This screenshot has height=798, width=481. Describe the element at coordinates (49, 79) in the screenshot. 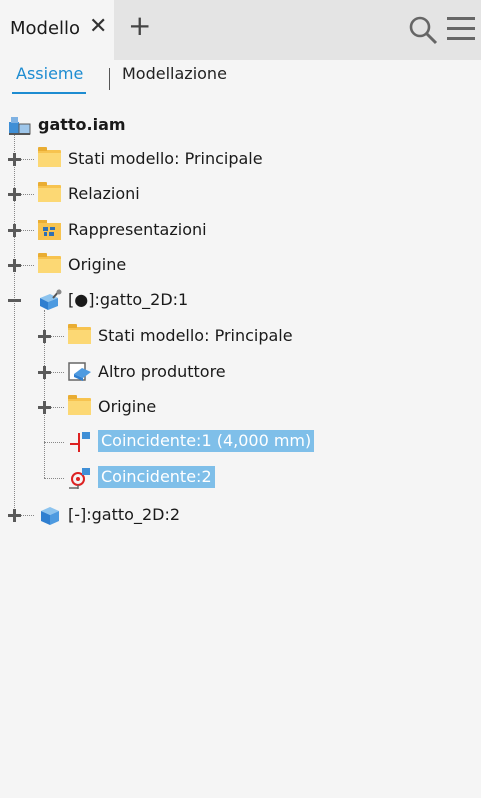

I see `tab-assieme: Assieme` at that location.